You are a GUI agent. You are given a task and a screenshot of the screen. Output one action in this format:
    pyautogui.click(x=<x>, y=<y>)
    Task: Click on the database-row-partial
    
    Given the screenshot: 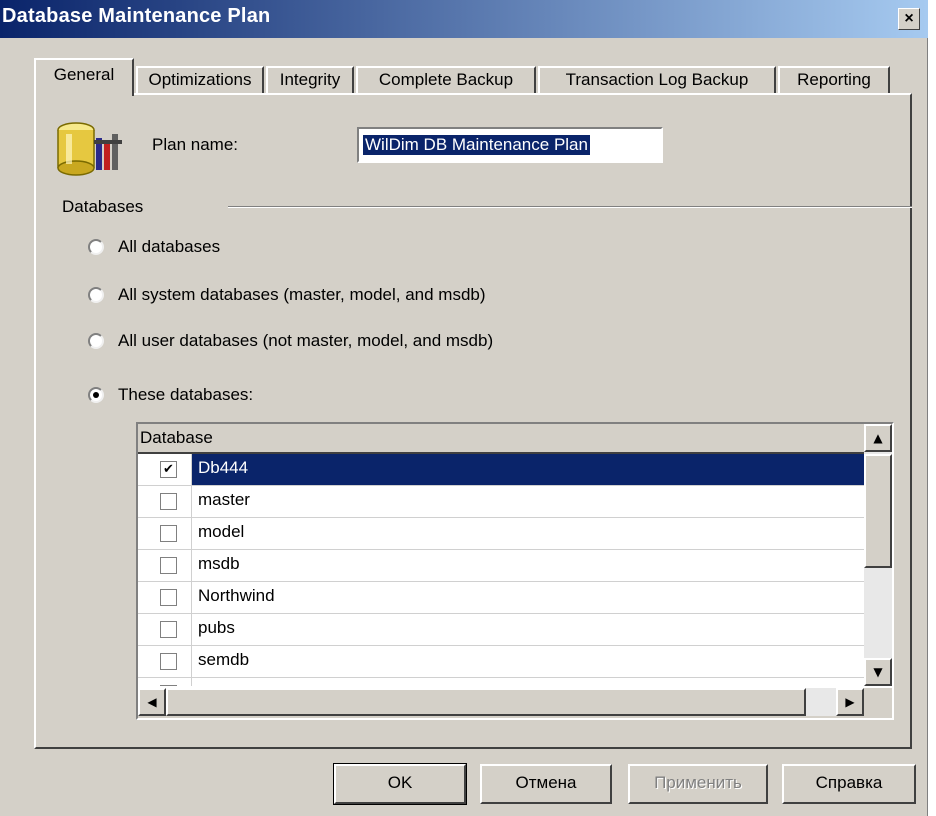 What is the action you would take?
    pyautogui.click(x=501, y=682)
    